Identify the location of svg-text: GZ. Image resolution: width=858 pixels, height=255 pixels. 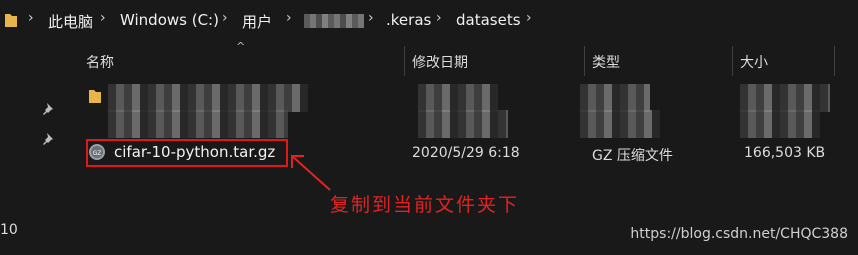
(97, 153).